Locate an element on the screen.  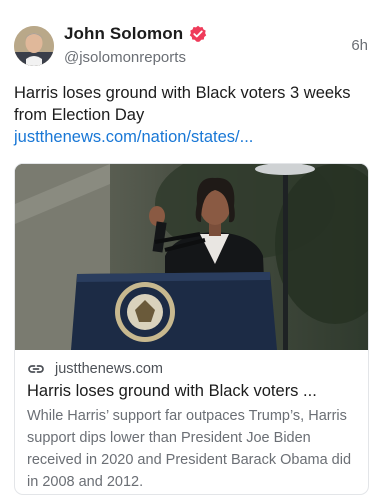
avatar is located at coordinates (34, 46).